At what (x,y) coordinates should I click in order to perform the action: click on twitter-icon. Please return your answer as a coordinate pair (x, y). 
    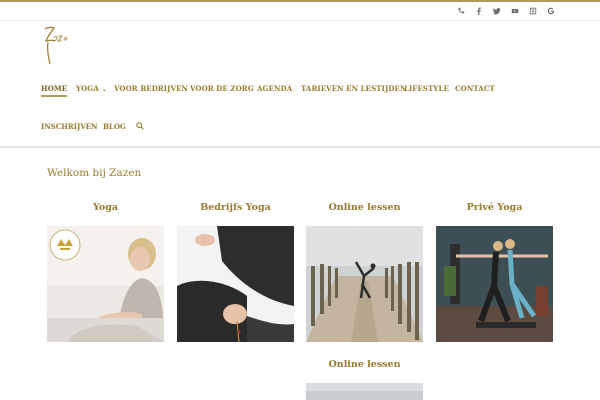
    Looking at the image, I should click on (496, 10).